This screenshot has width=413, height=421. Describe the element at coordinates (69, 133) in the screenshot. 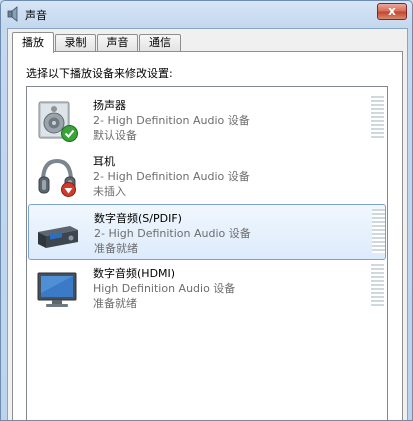

I see `default-check-icon` at that location.